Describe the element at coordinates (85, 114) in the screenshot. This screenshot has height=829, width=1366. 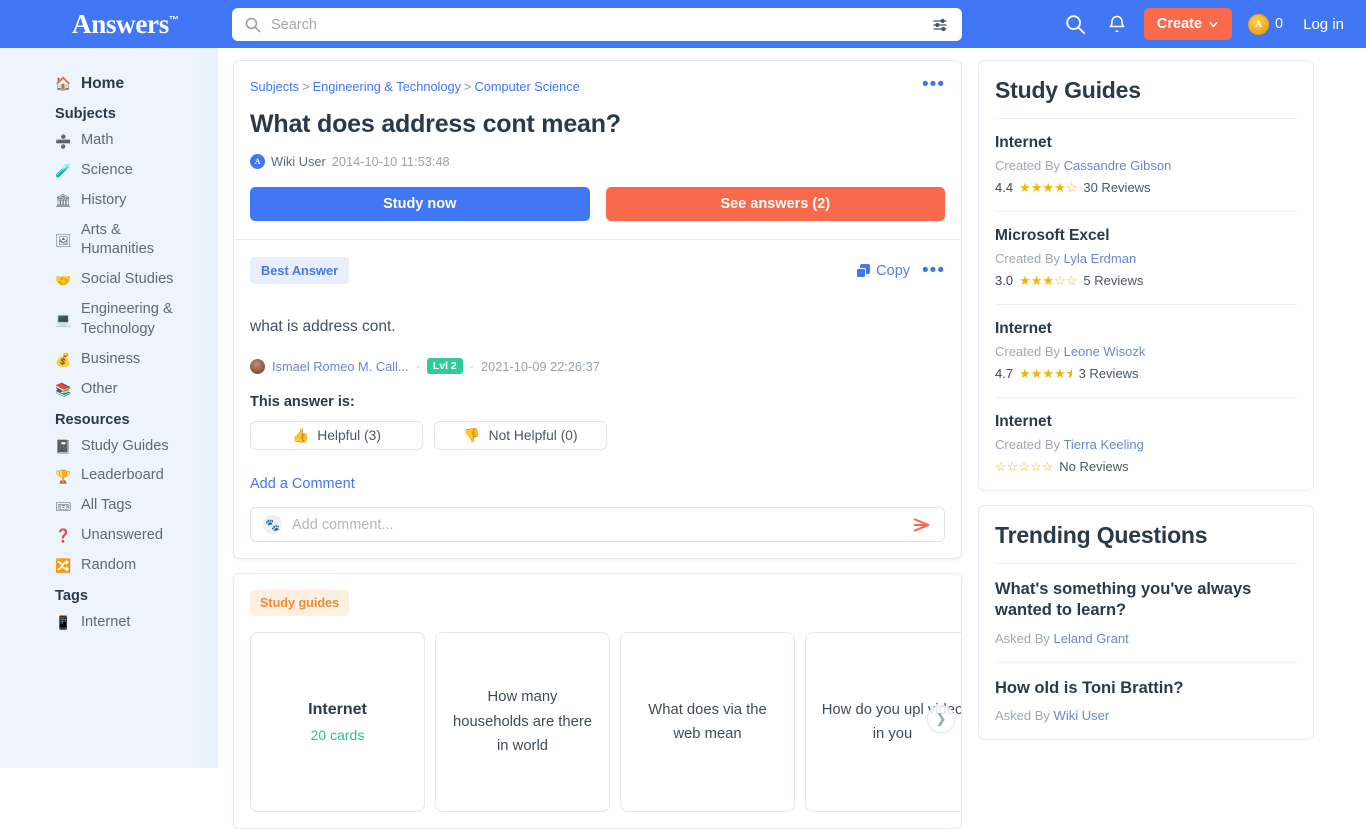
I see `sidebar-heading-subjects: Subjects` at that location.